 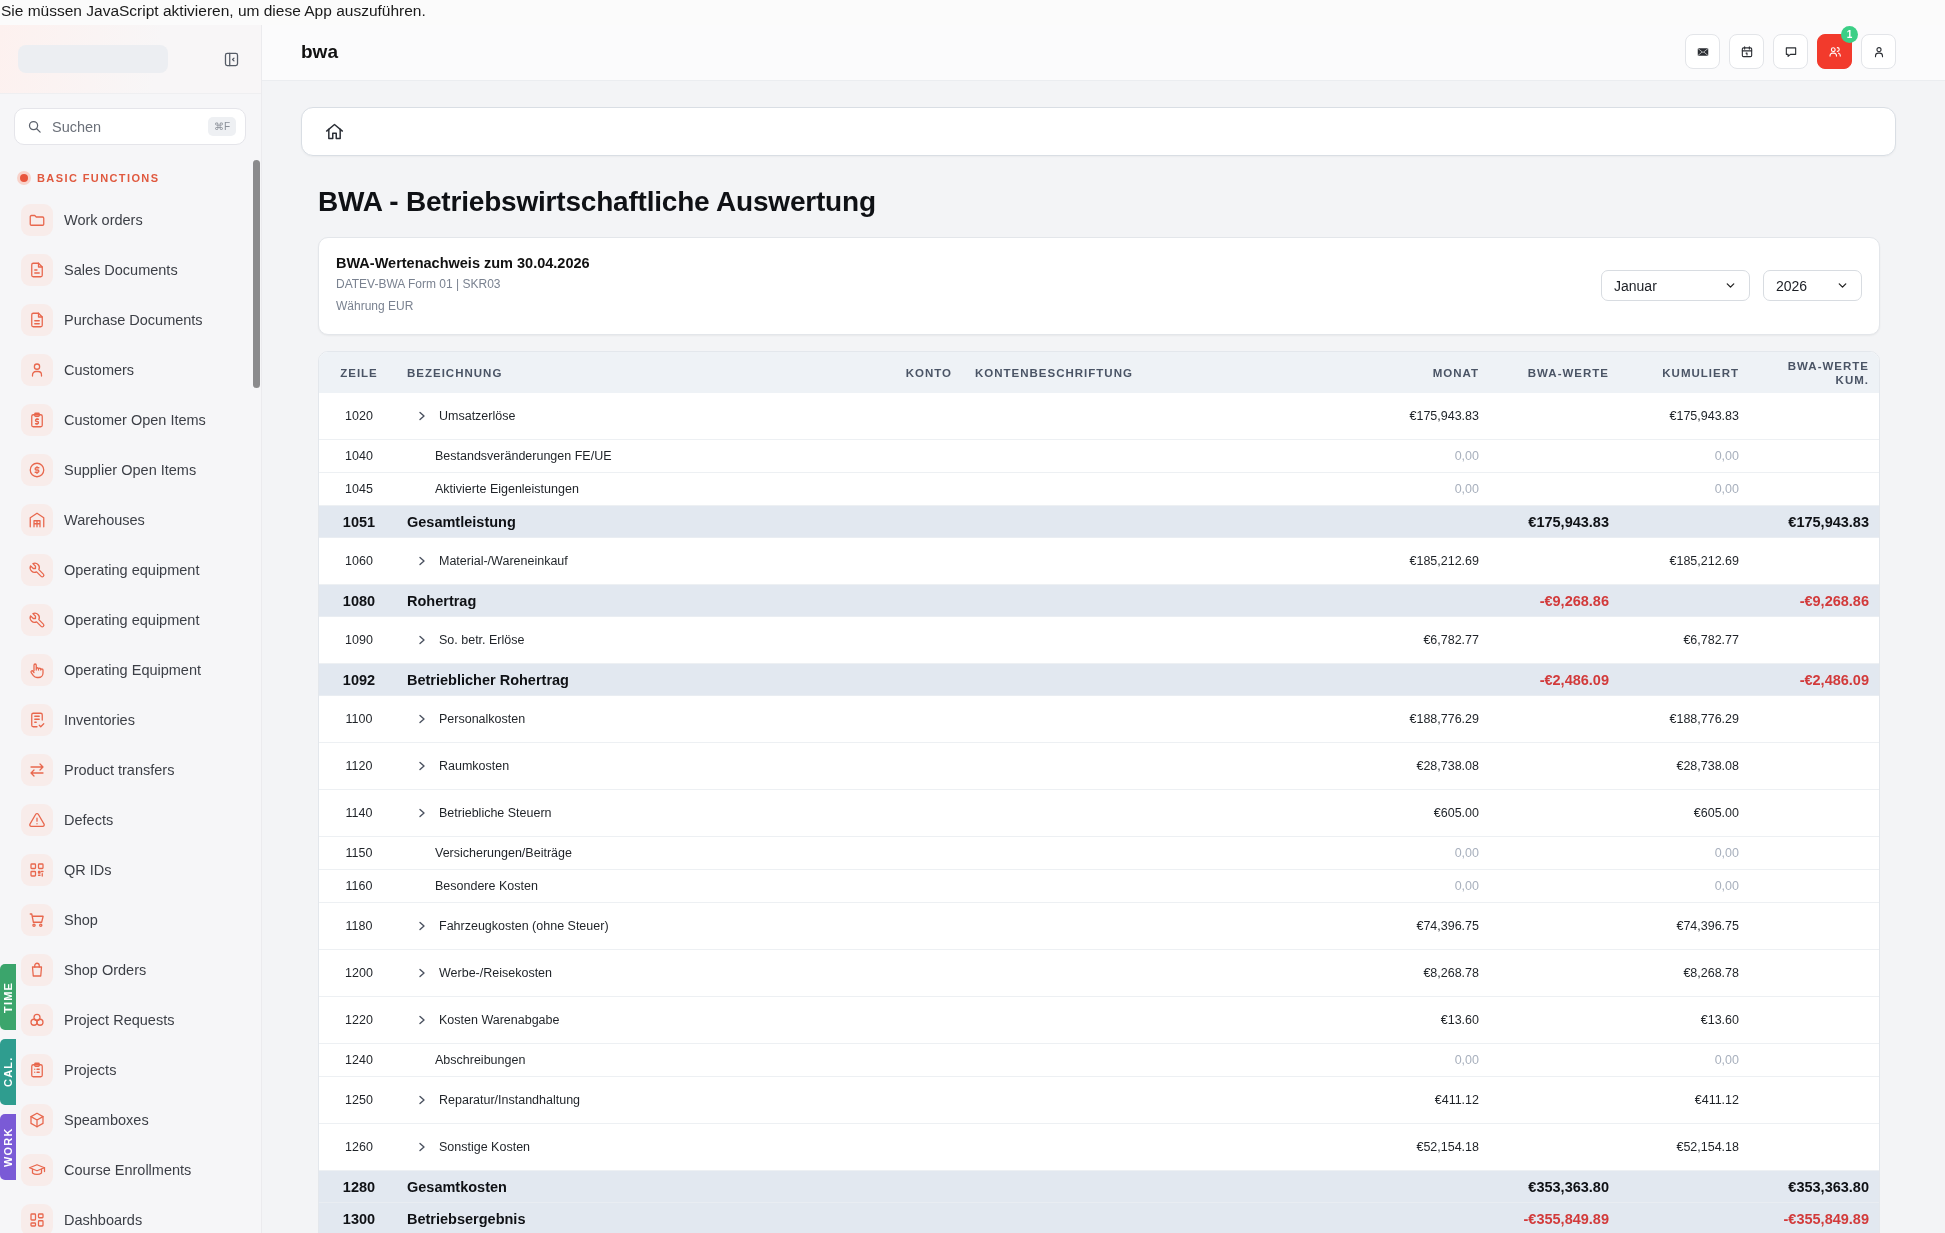 I want to click on nav-item: Projects, so click(x=69, y=1070).